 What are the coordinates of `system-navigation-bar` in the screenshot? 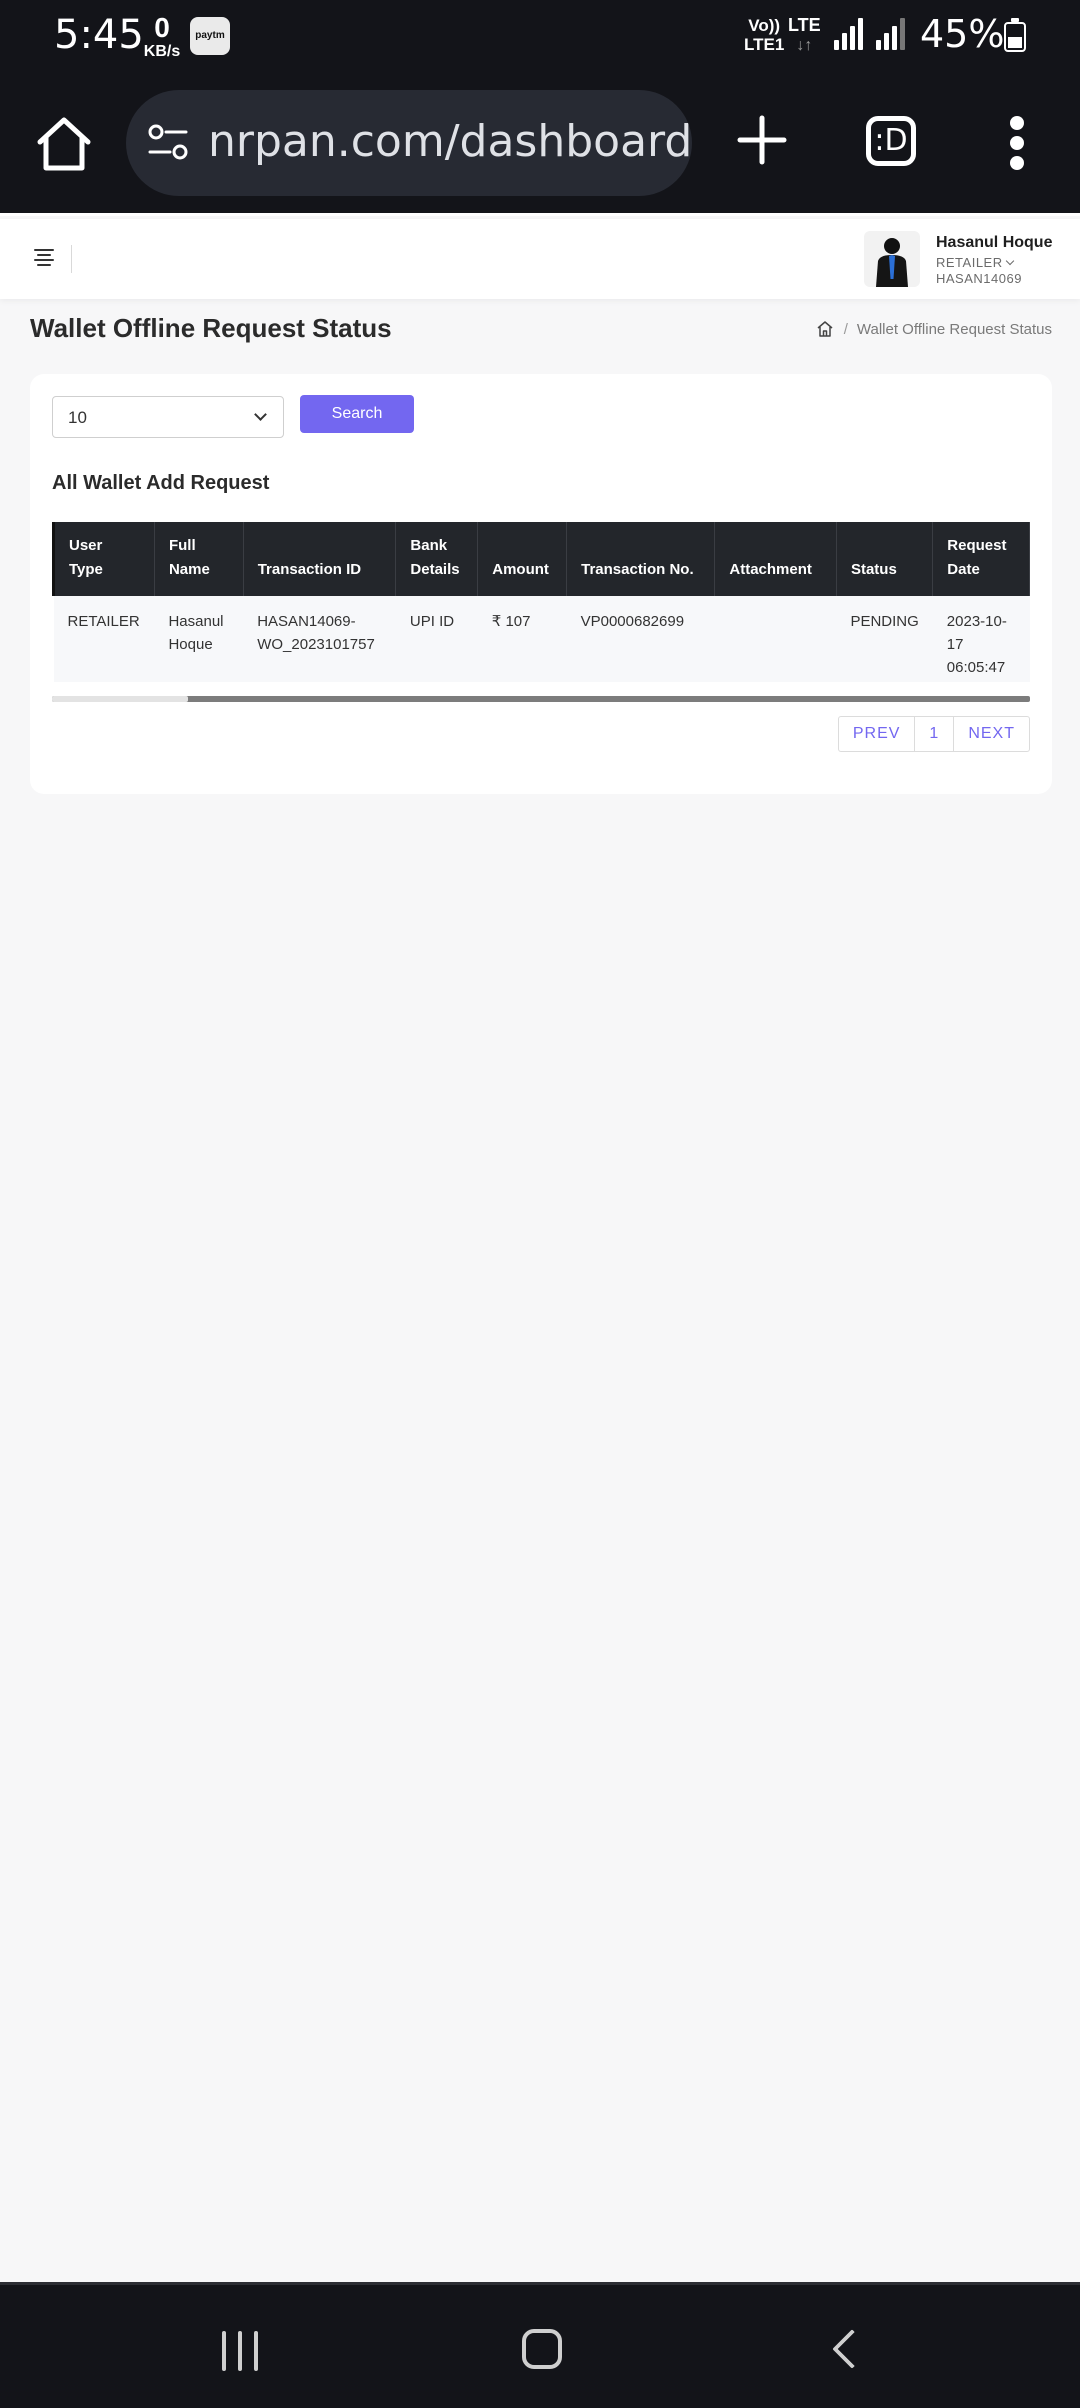 It's located at (540, 2345).